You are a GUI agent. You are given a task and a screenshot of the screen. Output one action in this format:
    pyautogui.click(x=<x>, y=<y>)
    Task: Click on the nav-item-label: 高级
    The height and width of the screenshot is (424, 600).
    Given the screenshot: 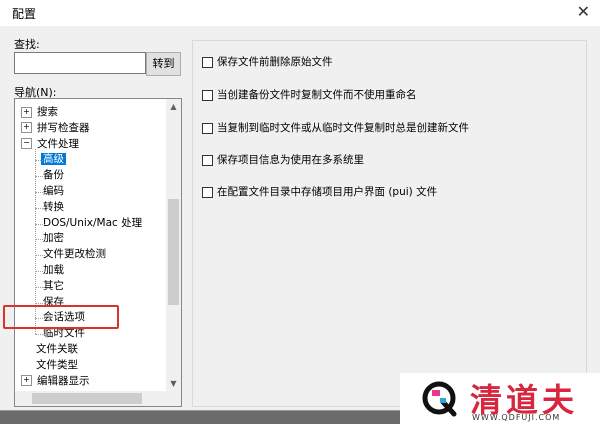 What is the action you would take?
    pyautogui.click(x=53, y=159)
    